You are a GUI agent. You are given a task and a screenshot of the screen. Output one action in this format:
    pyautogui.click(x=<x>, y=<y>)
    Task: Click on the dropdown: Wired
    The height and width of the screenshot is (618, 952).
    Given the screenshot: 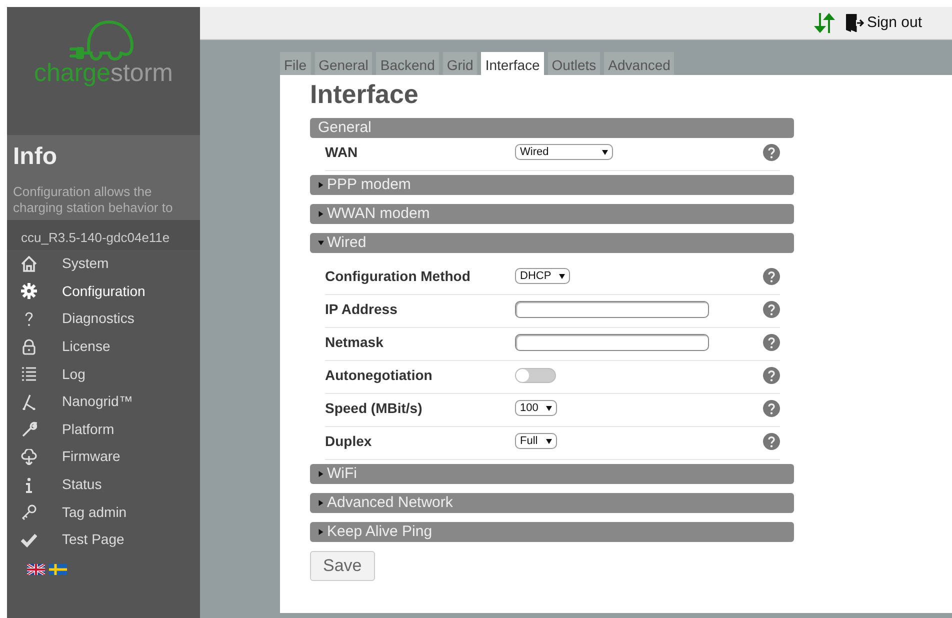 What is the action you would take?
    pyautogui.click(x=564, y=152)
    